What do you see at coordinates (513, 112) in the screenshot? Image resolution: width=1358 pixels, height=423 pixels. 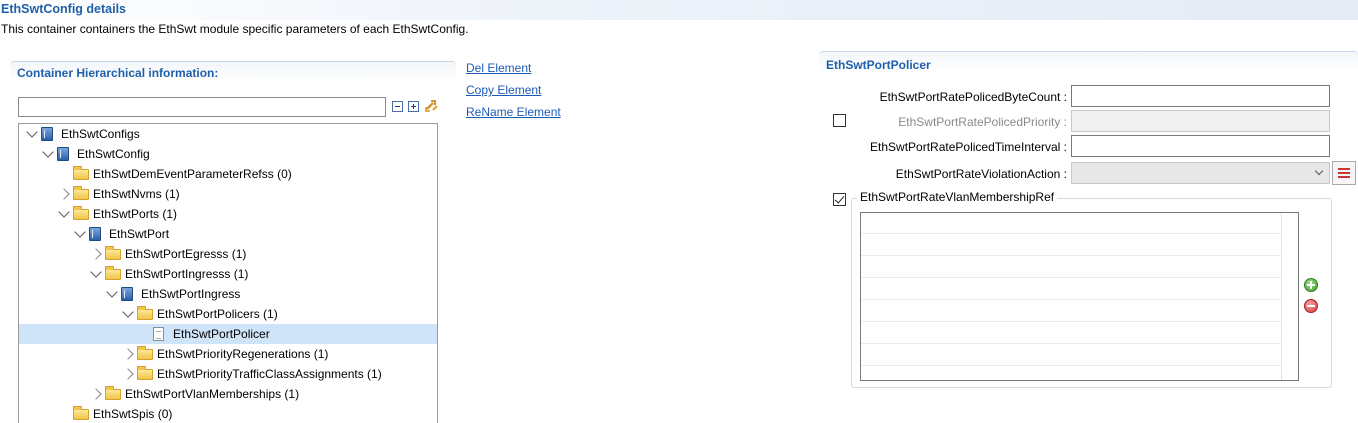 I see `rename-element-link: ReName Element` at bounding box center [513, 112].